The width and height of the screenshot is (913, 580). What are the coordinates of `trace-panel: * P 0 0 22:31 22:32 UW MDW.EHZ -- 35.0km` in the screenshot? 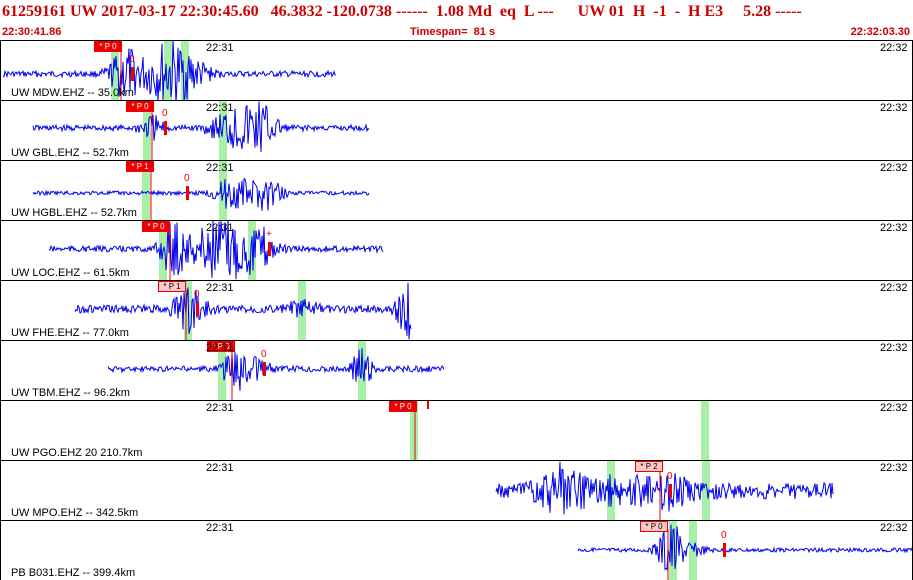 It's located at (456, 70).